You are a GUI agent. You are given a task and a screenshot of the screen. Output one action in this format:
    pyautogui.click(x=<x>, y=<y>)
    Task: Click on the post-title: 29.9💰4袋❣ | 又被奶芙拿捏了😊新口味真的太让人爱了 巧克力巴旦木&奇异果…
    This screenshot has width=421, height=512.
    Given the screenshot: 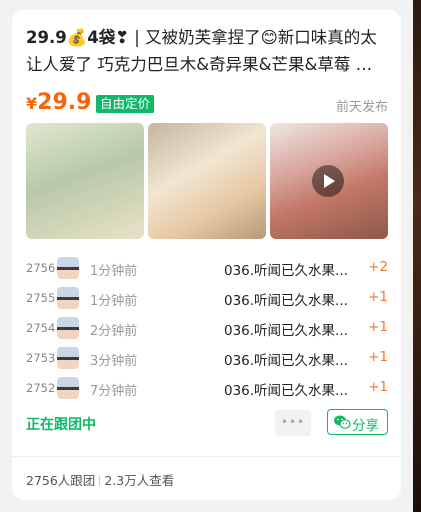 What is the action you would take?
    pyautogui.click(x=207, y=51)
    